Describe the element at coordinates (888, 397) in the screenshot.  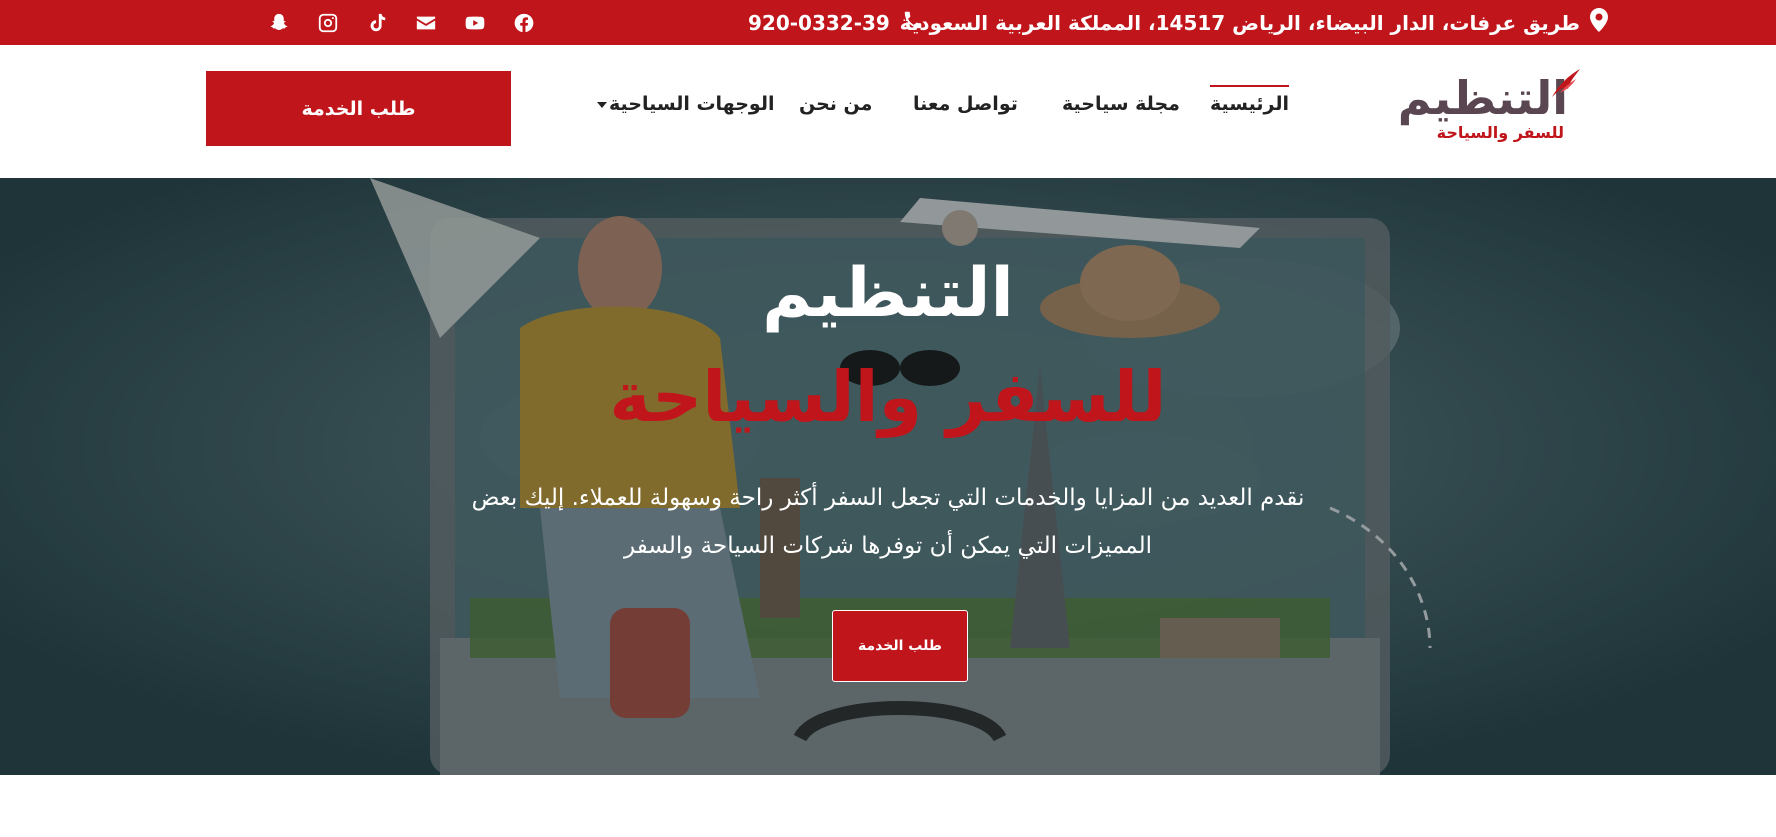
I see `hero-subtitle: للسفر والسياحة` at that location.